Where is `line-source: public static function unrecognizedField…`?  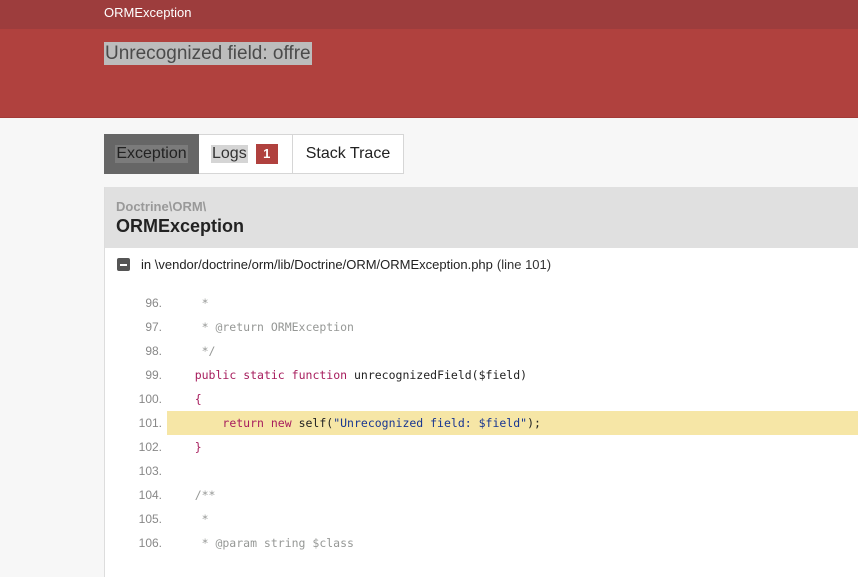 line-source: public static function unrecognizedField… is located at coordinates (361, 375).